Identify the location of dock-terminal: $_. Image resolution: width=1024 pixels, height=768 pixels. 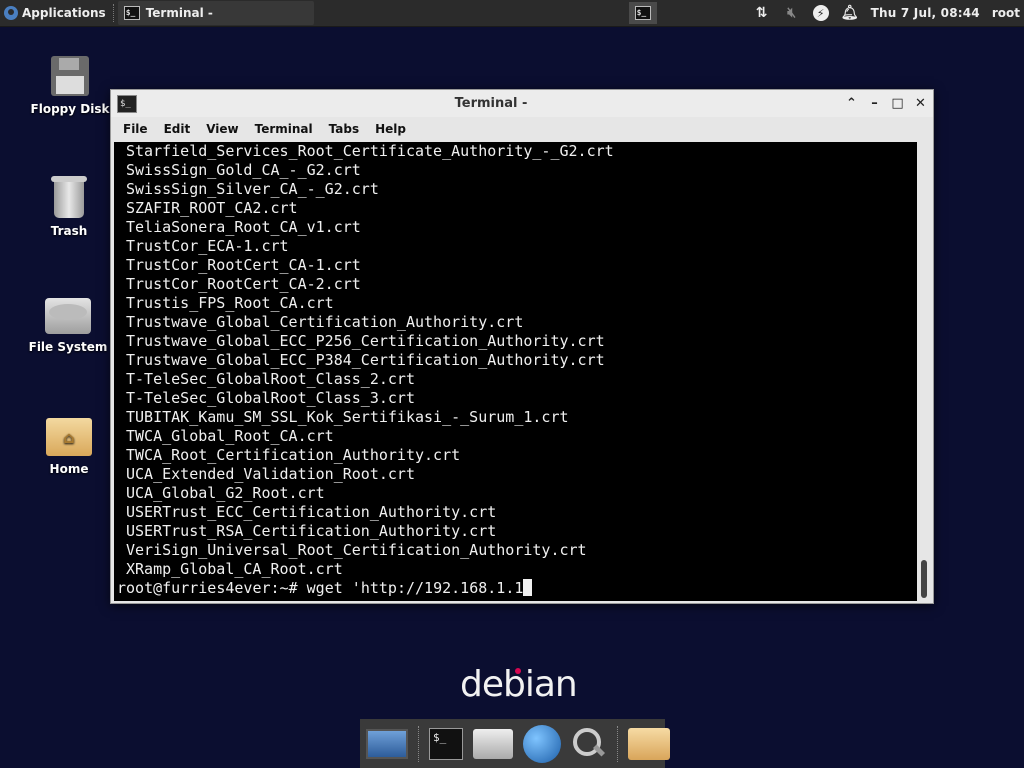
(446, 744).